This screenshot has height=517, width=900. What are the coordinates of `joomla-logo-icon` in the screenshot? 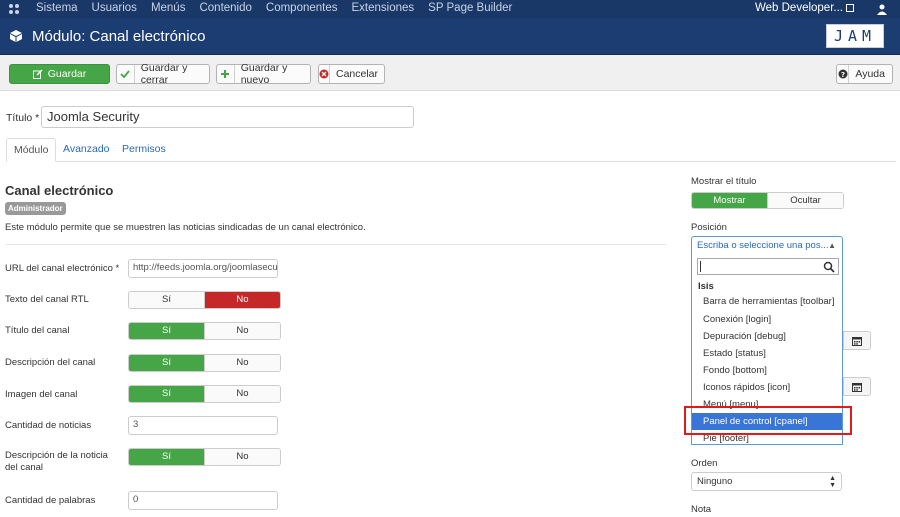 It's located at (14, 9).